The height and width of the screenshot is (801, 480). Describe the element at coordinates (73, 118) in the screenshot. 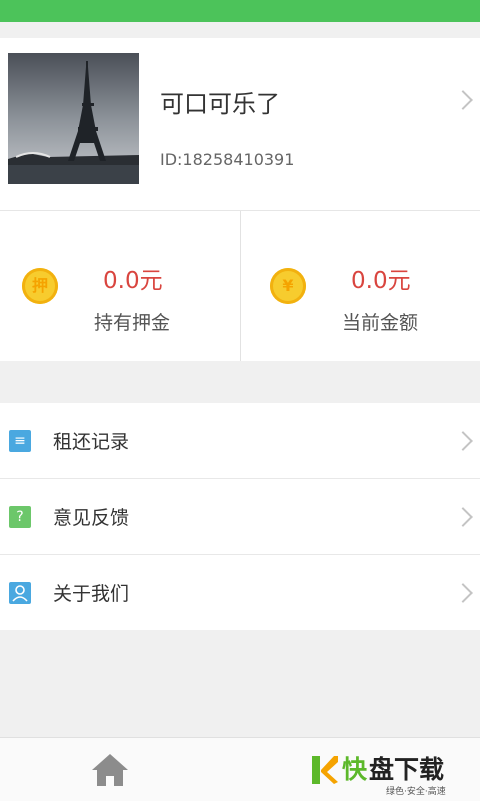

I see `avatar` at that location.